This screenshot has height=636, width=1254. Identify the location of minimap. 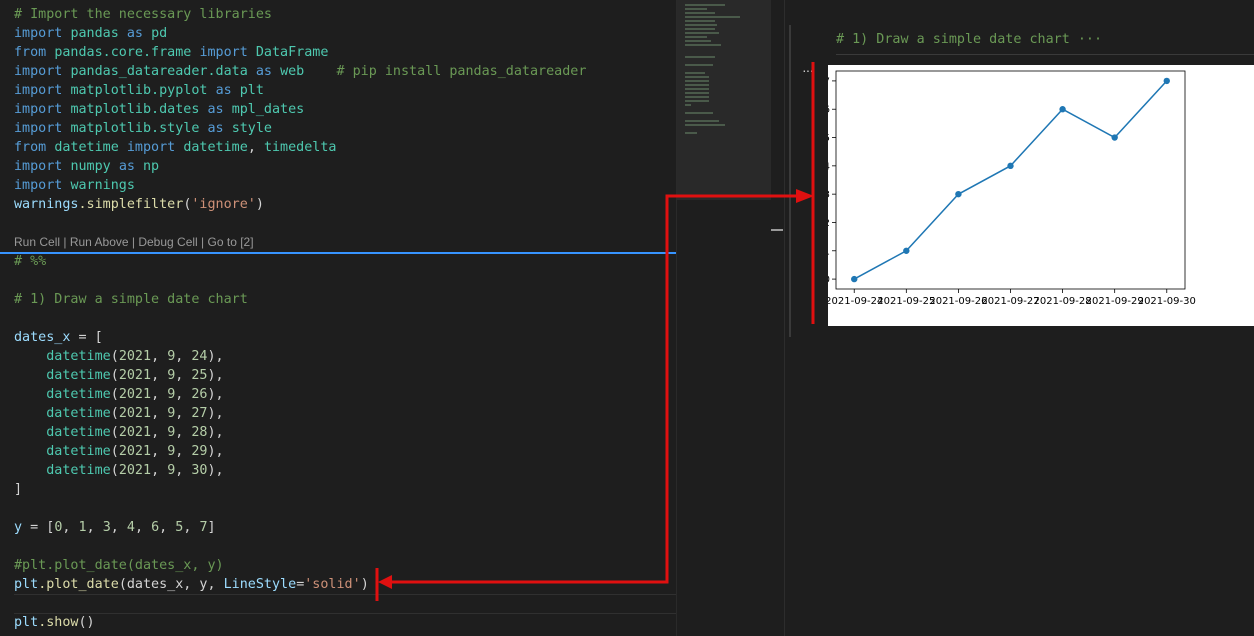
(731, 318).